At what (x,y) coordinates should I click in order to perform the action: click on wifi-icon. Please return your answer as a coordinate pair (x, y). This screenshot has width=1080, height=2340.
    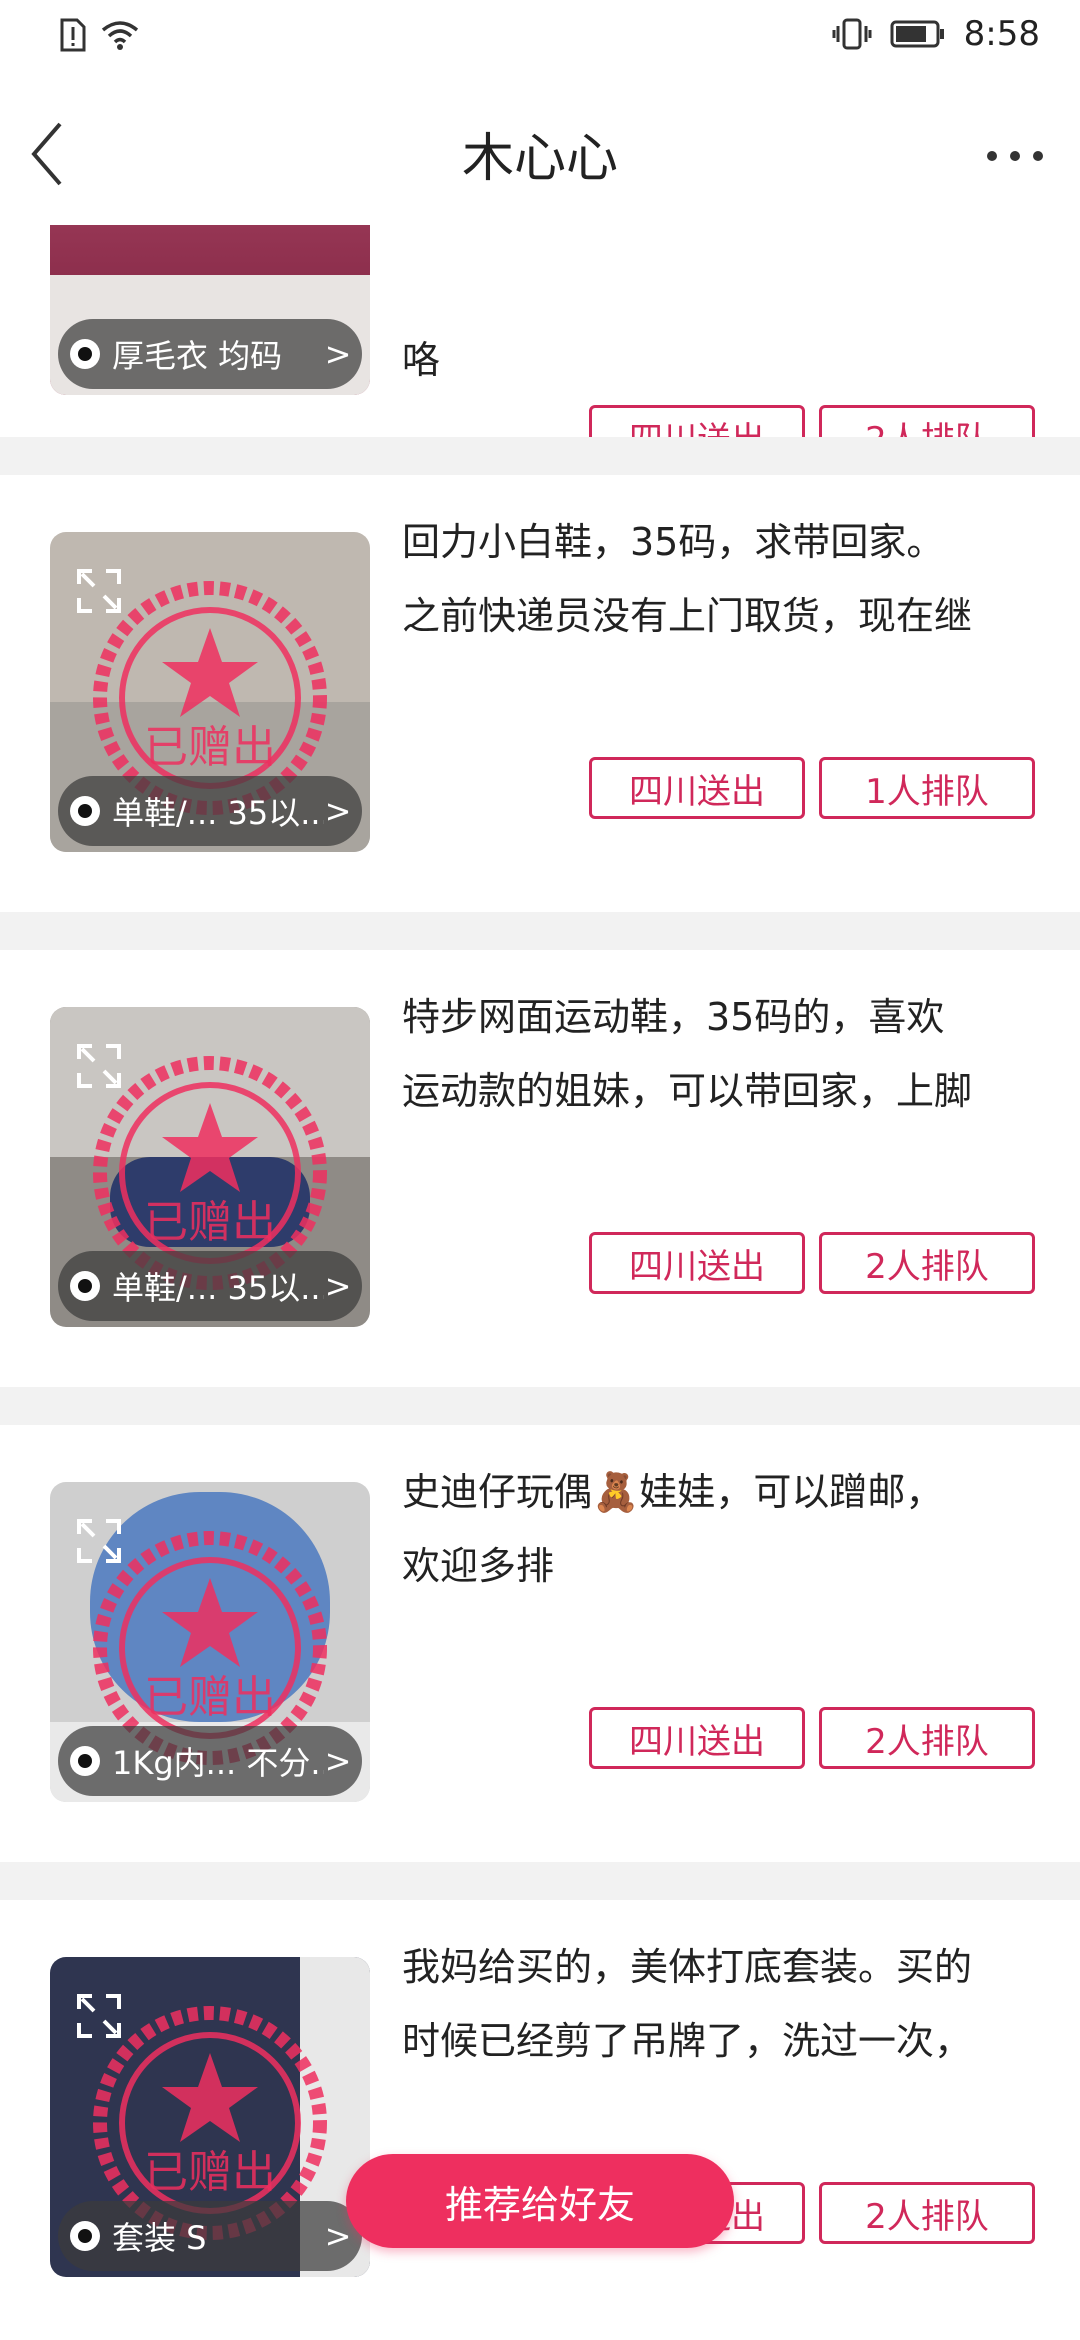
    Looking at the image, I should click on (120, 35).